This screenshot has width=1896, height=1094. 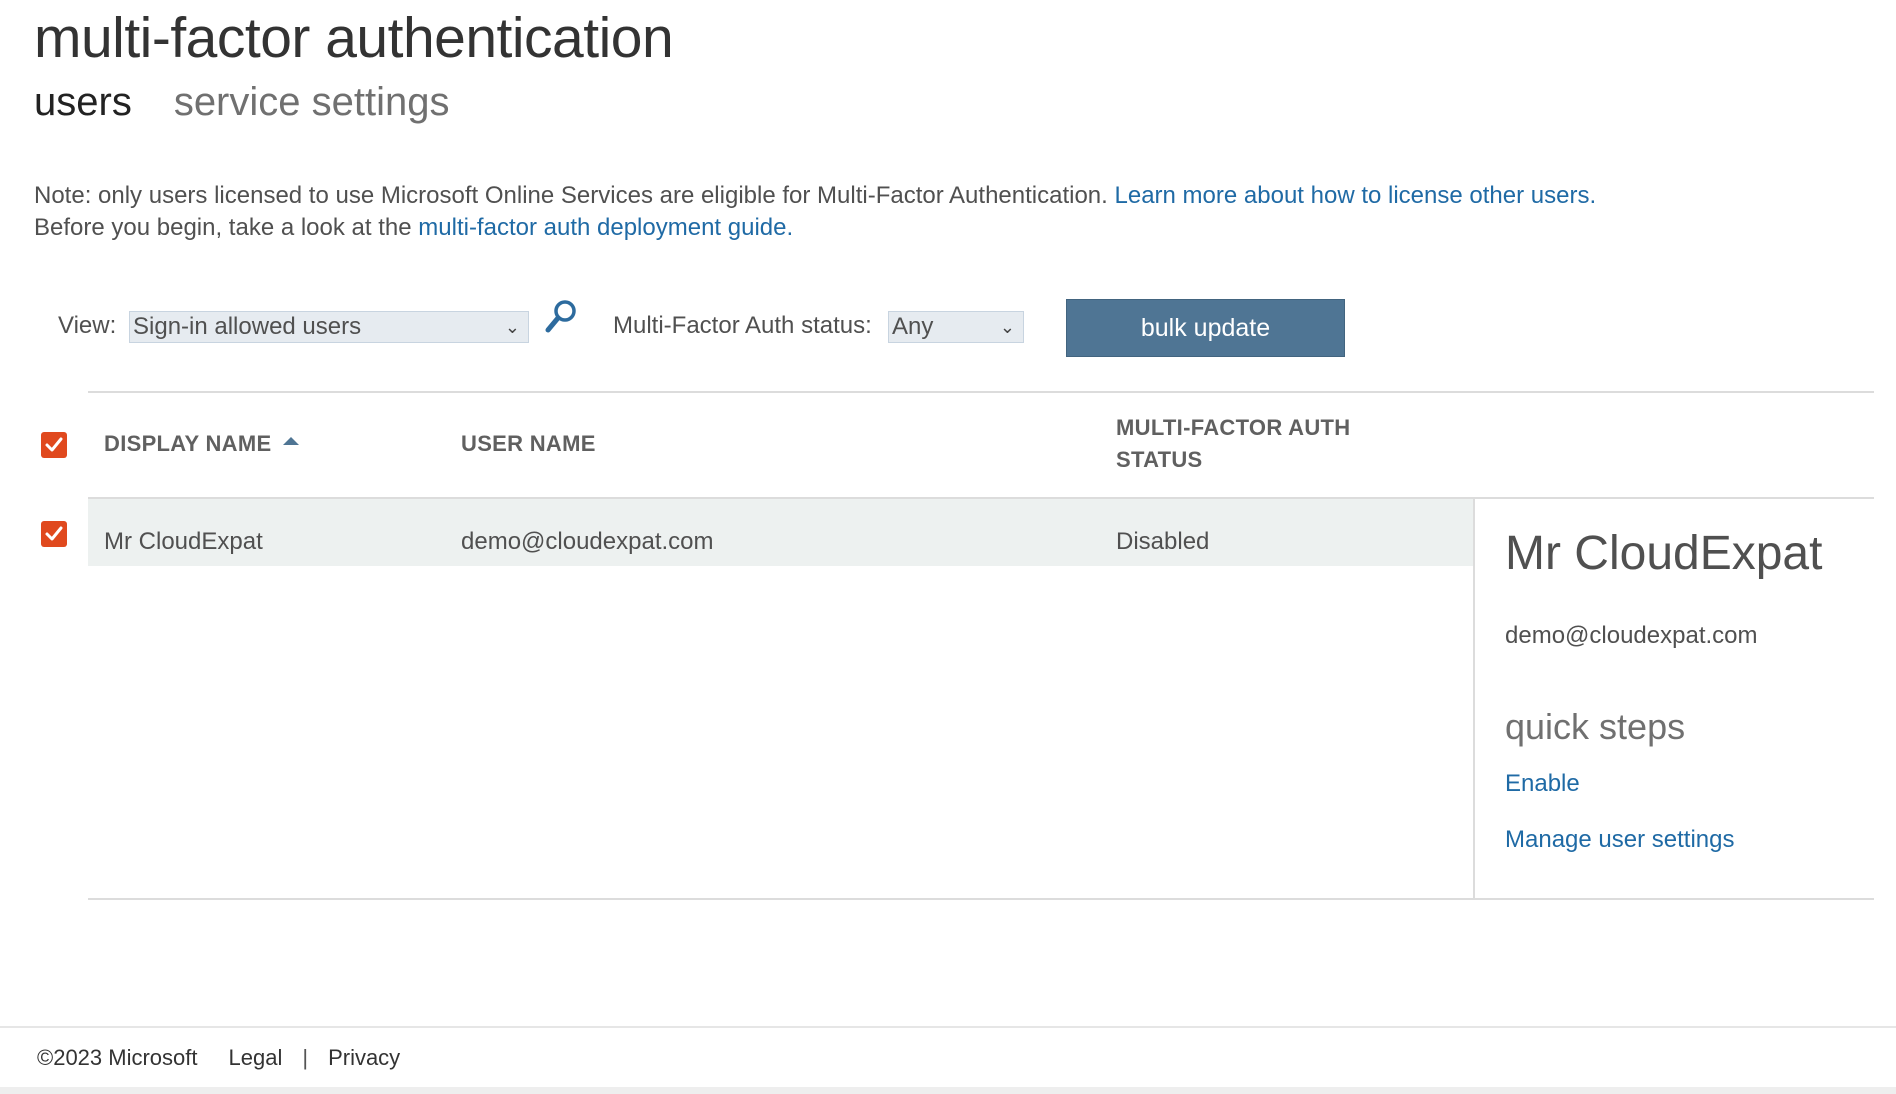 I want to click on detail-user-email: demo@cloudexpat.com, so click(x=1631, y=635).